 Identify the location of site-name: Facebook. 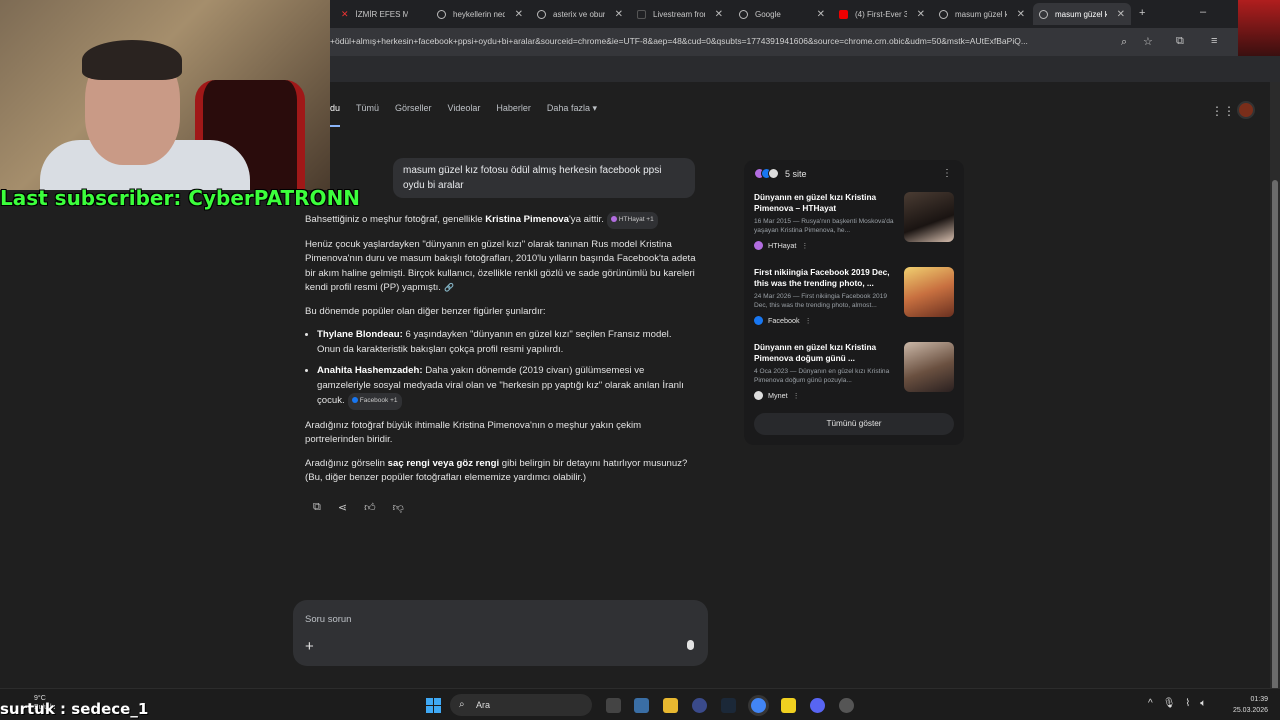
(784, 320).